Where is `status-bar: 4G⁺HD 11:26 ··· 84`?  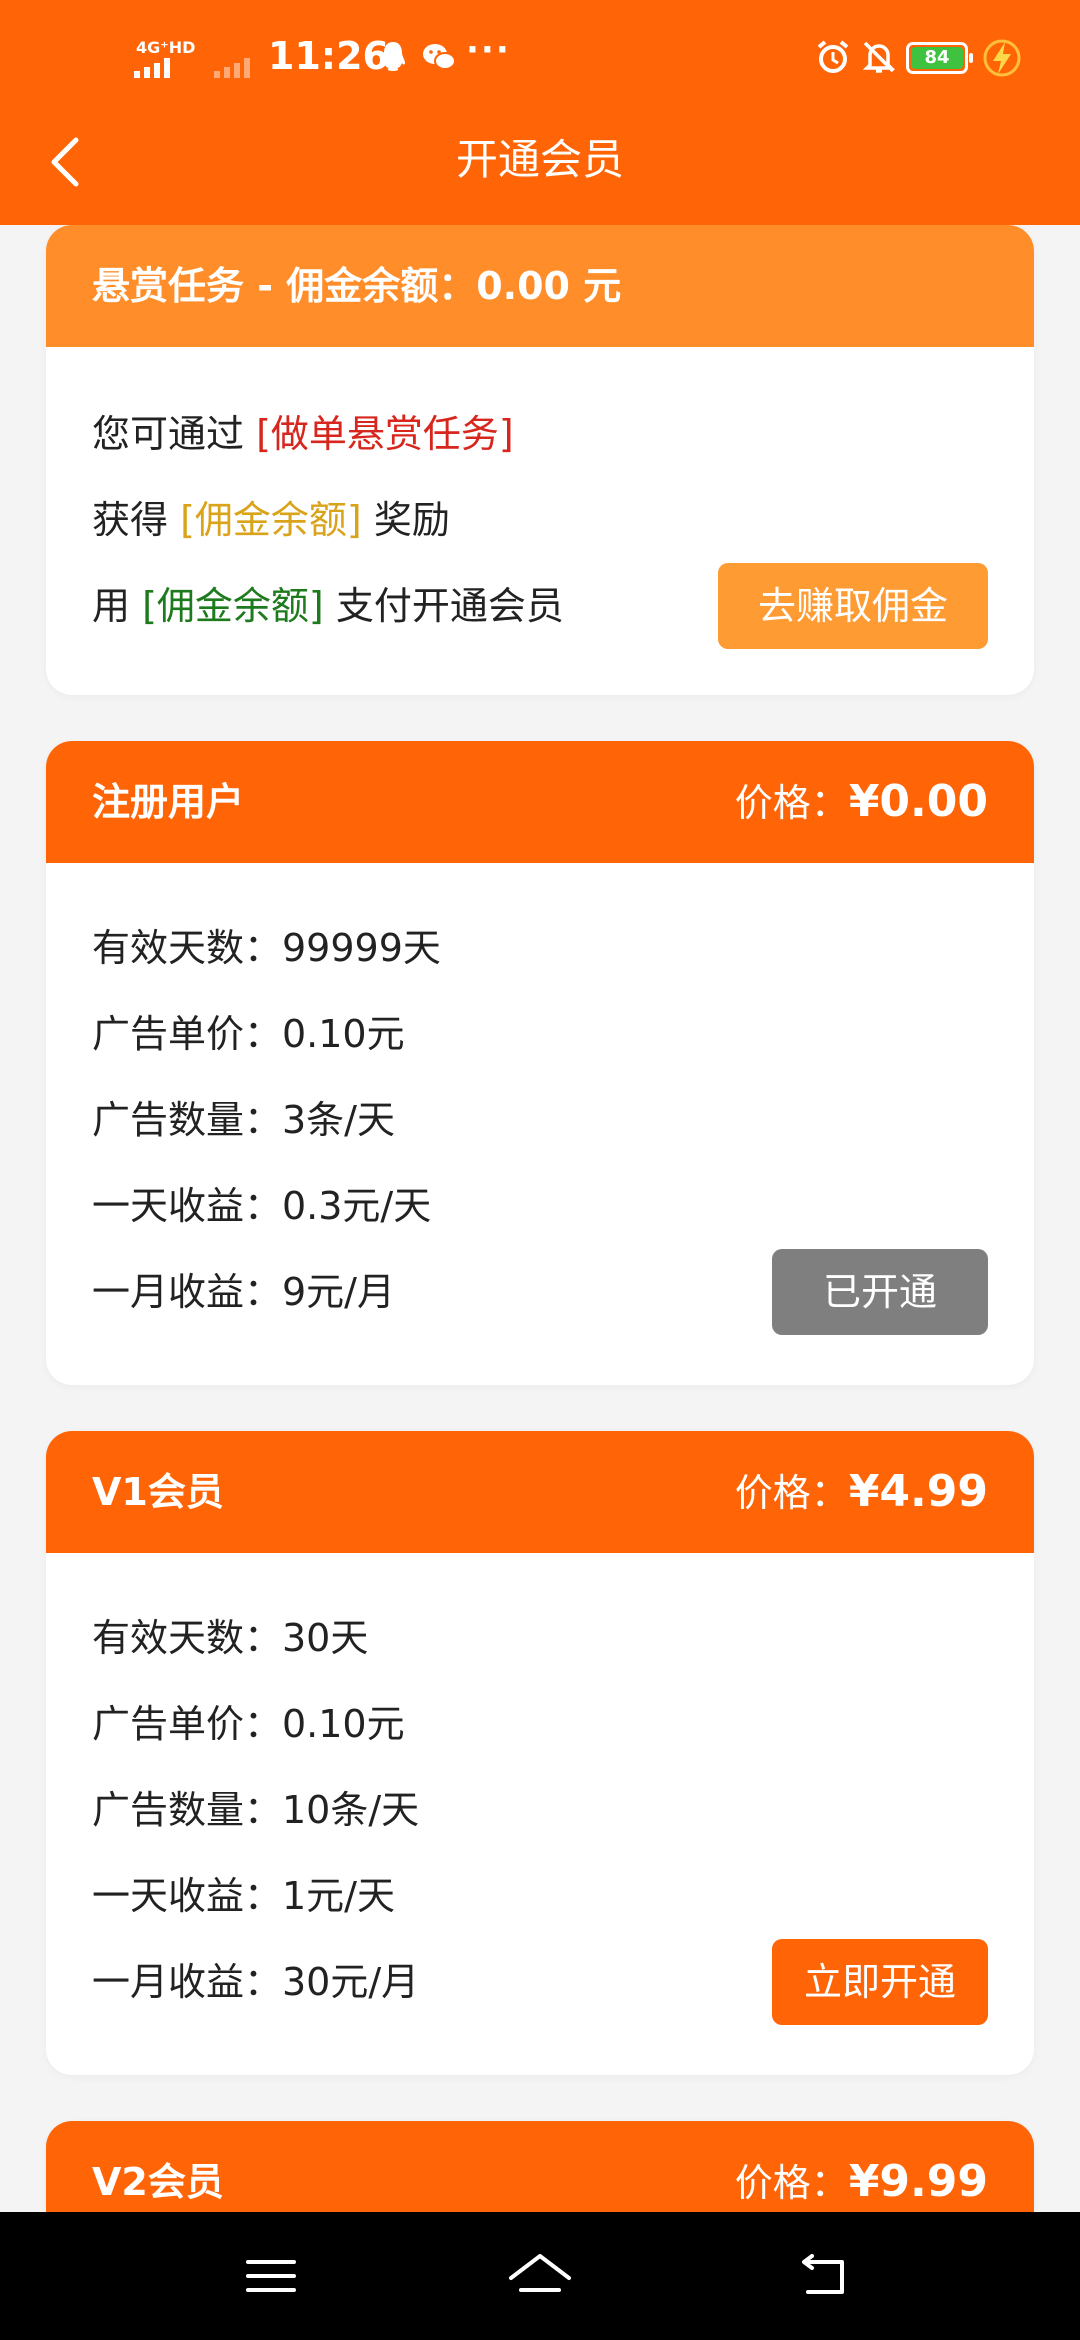
status-bar: 4G⁺HD 11:26 ··· 84 is located at coordinates (540, 60).